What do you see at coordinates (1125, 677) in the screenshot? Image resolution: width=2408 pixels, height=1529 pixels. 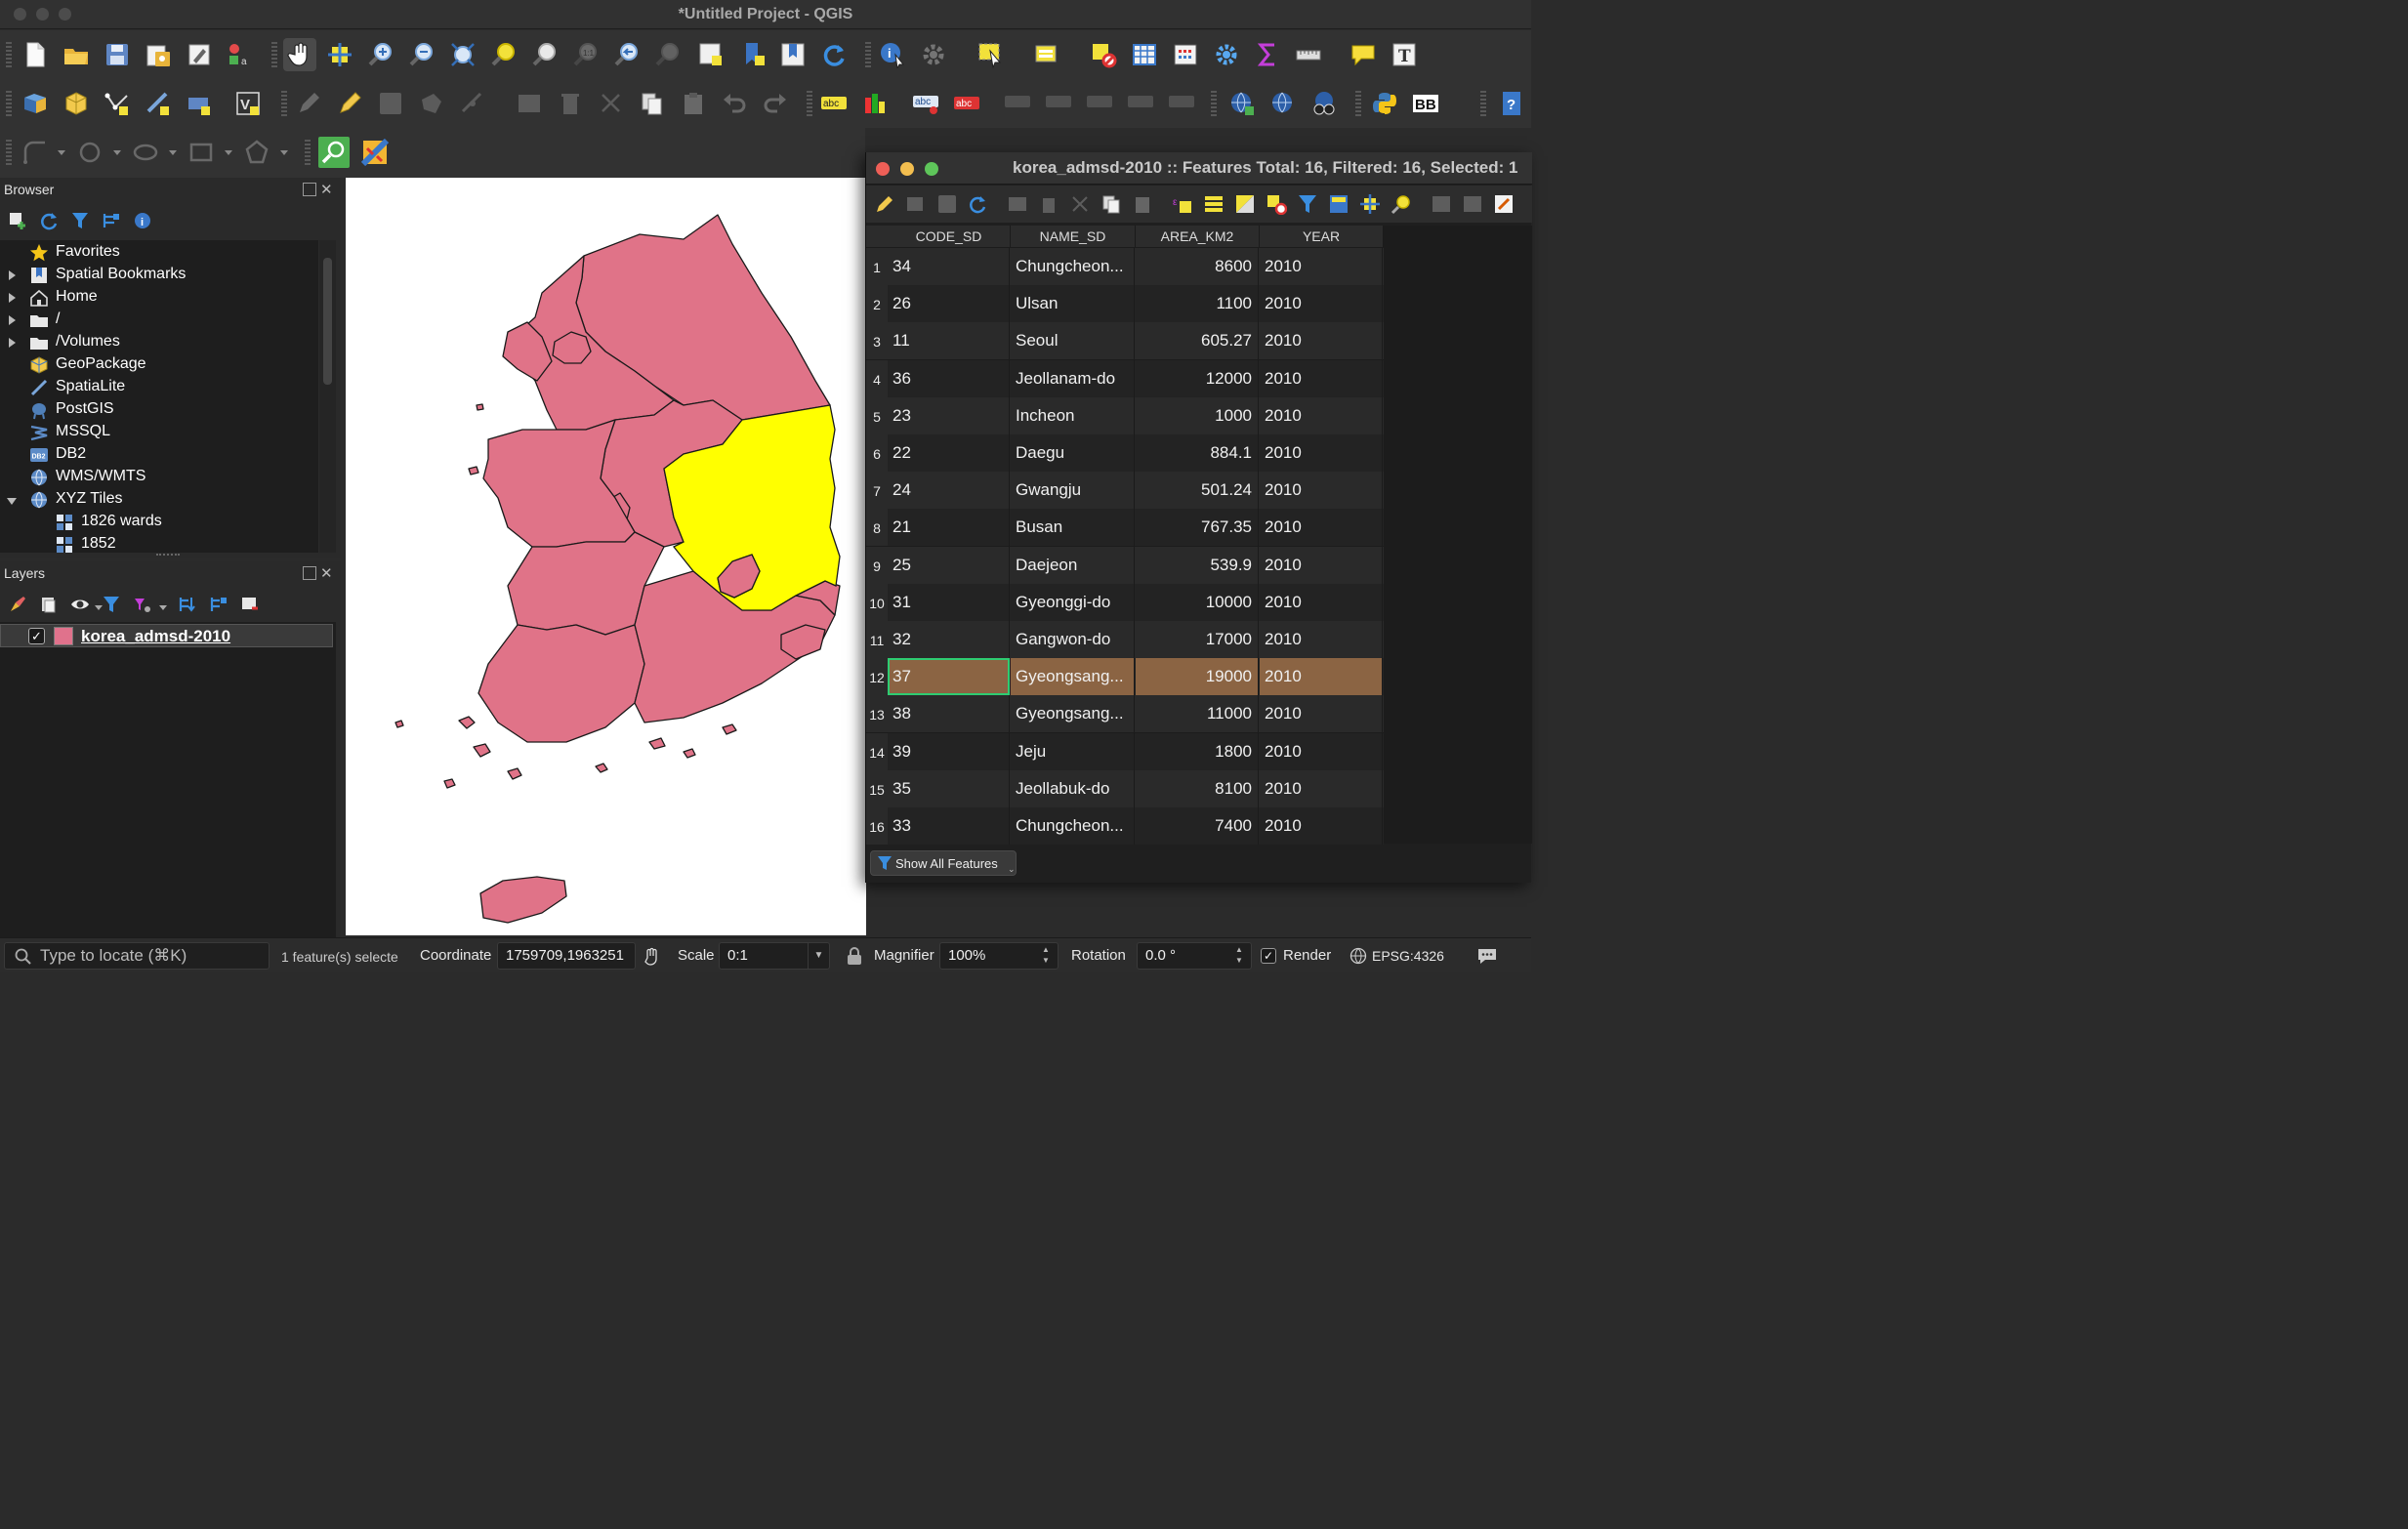 I see `table-row: 12 37 Gyeongsang... 19000 2010` at bounding box center [1125, 677].